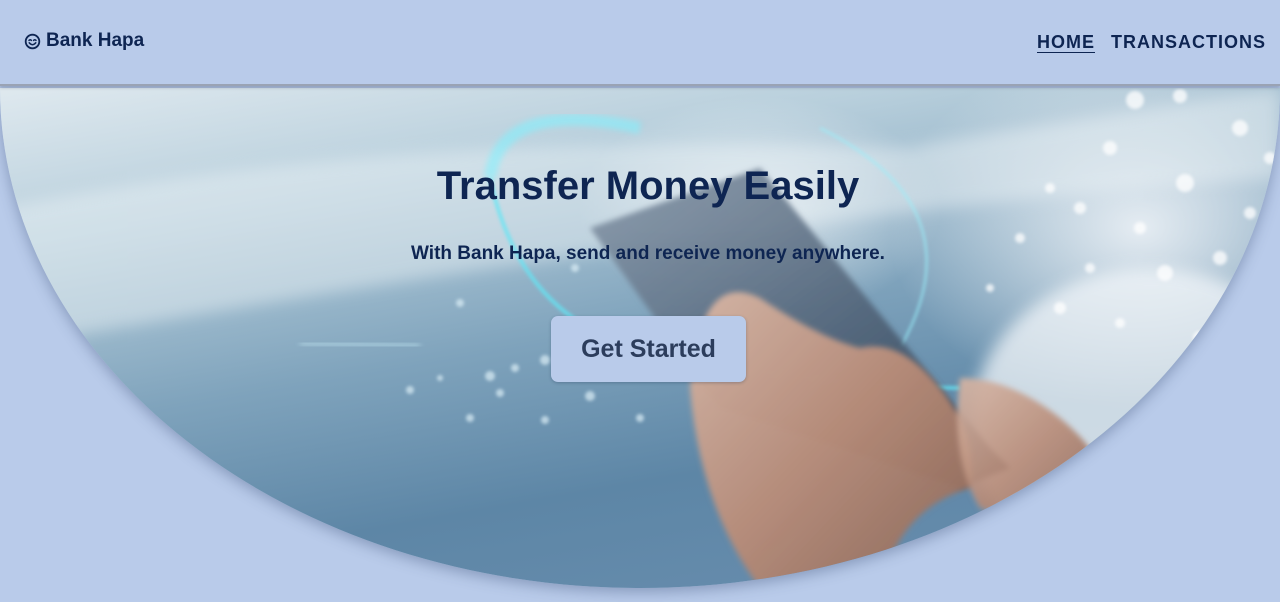  I want to click on nav-link-home: HOME, so click(1066, 42).